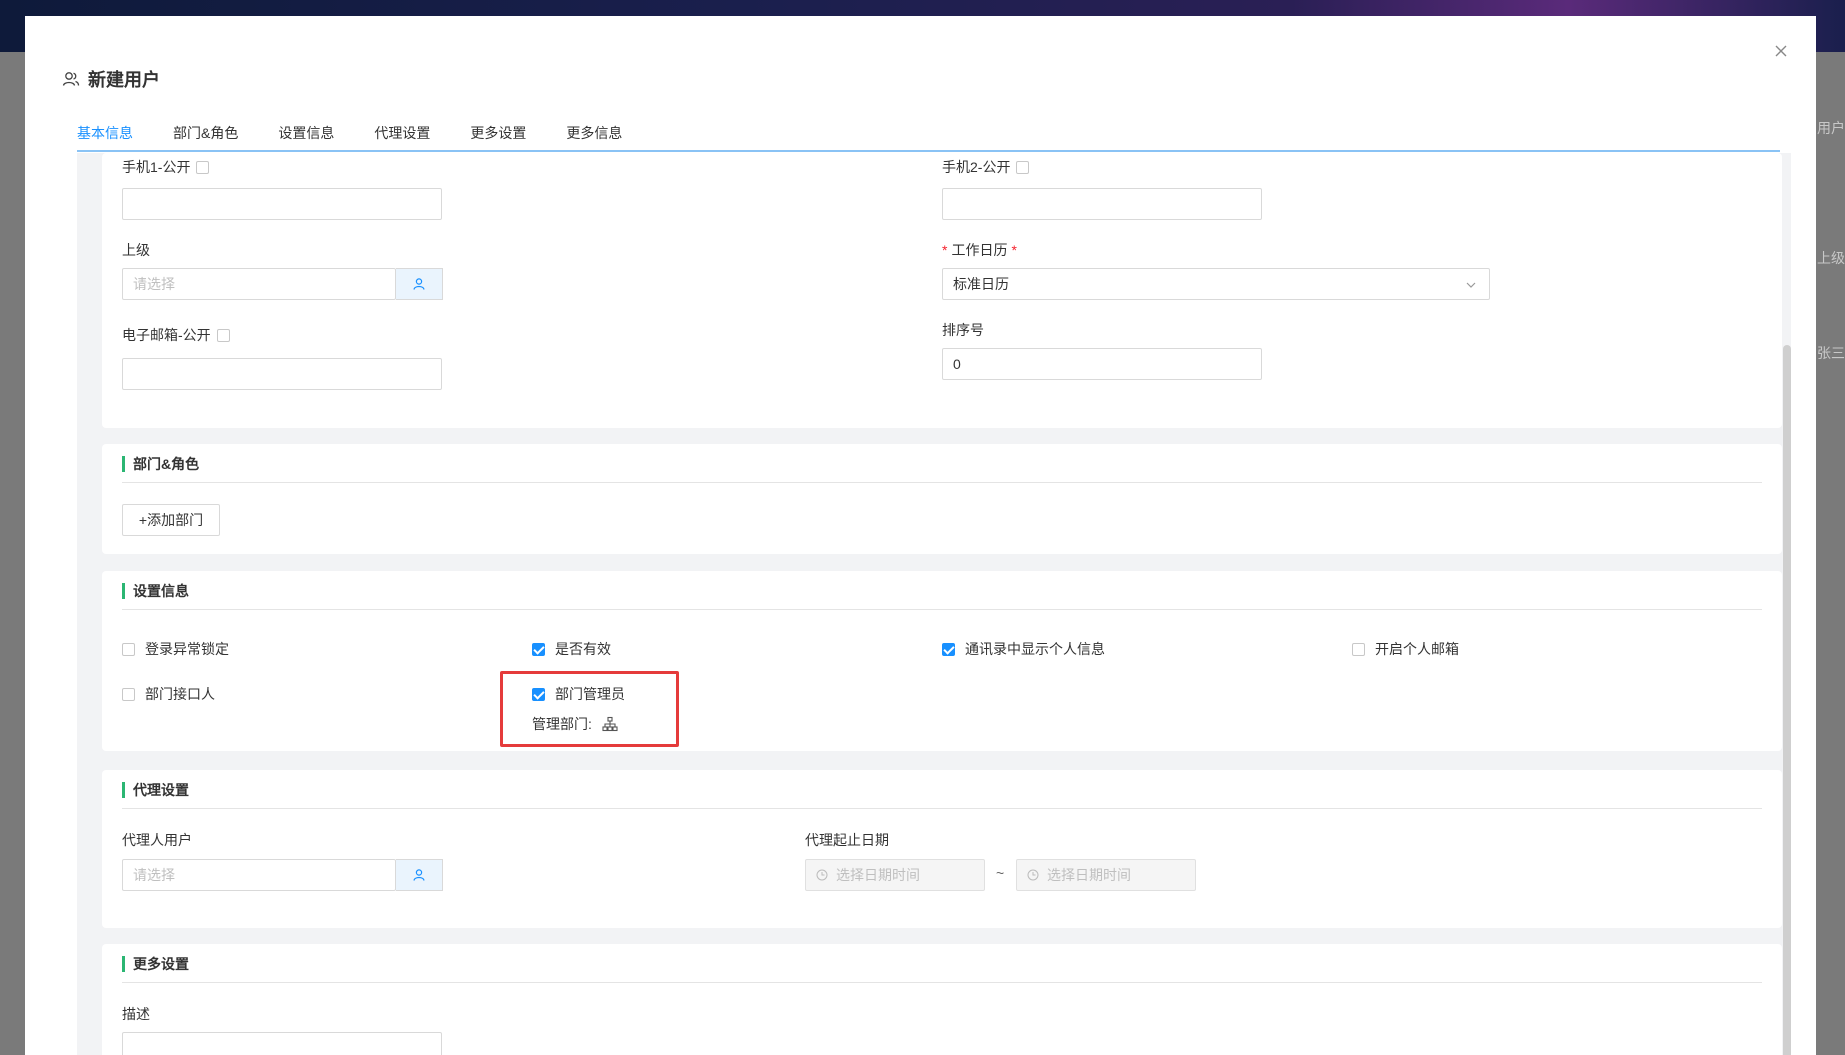 The width and height of the screenshot is (1845, 1055). I want to click on superior-picker-button, so click(419, 284).